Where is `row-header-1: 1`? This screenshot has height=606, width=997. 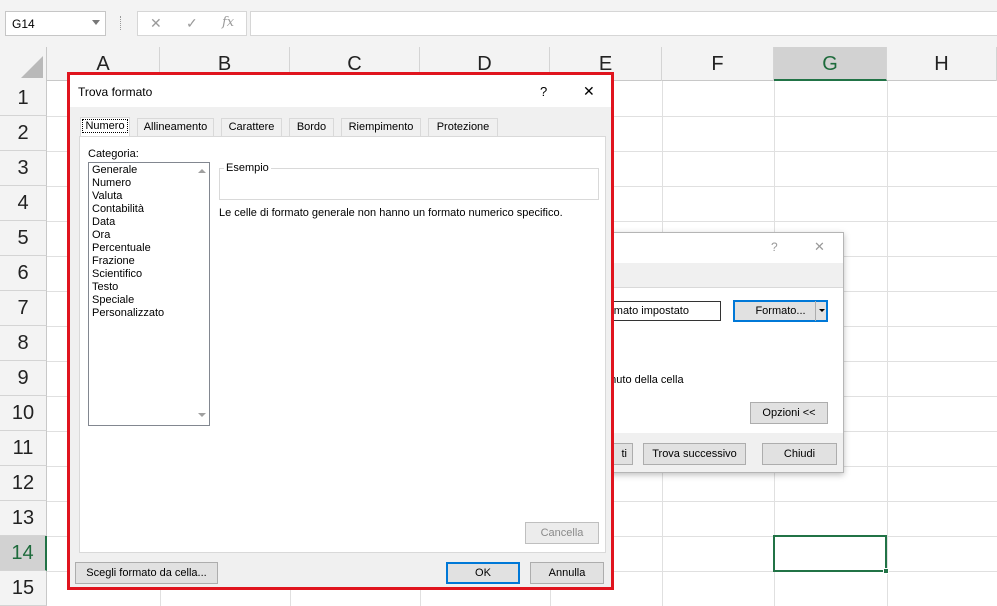 row-header-1: 1 is located at coordinates (23, 98).